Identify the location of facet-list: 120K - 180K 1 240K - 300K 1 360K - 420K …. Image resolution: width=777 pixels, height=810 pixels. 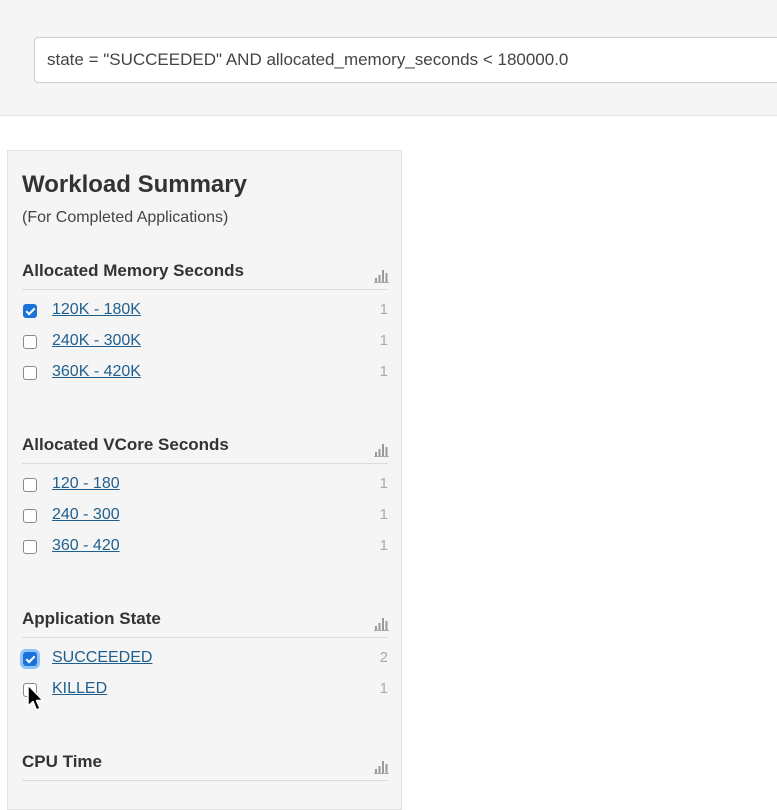
(205, 342).